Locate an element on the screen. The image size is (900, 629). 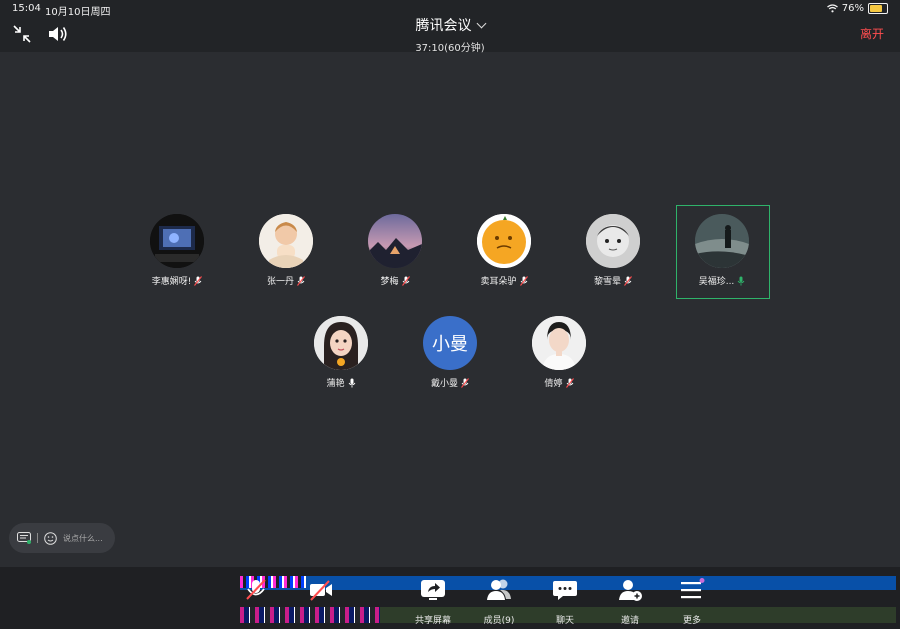
status-indicators: 76% is located at coordinates (857, 8).